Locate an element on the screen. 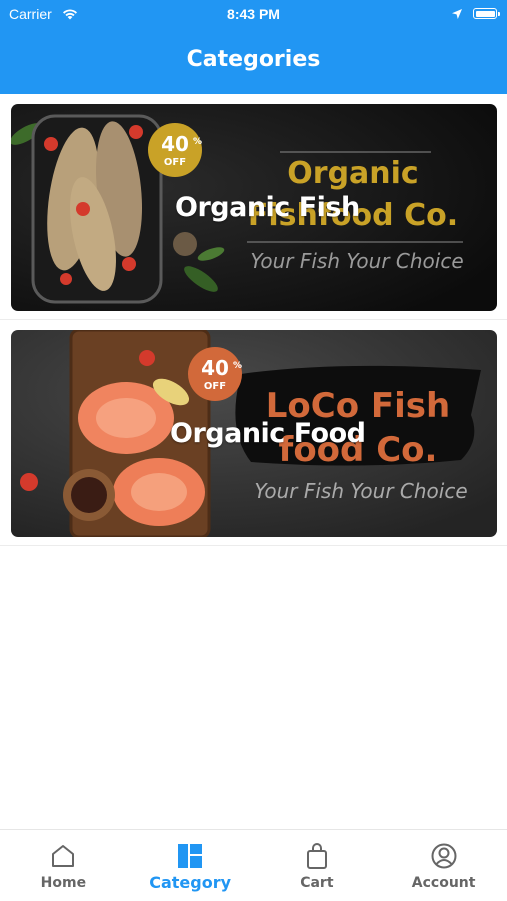  account-icon is located at coordinates (444, 856).